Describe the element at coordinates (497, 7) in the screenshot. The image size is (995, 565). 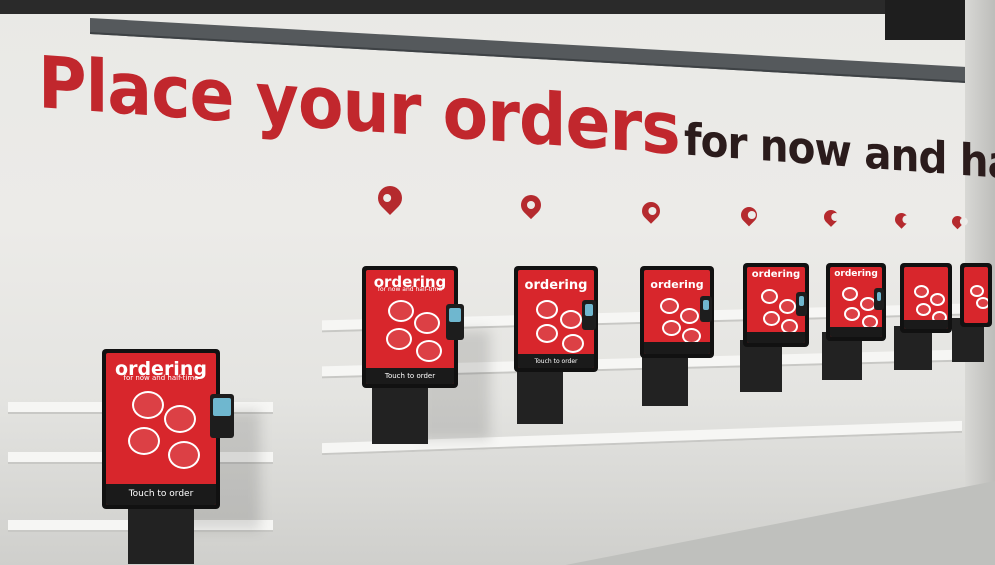
I see `ceiling` at that location.